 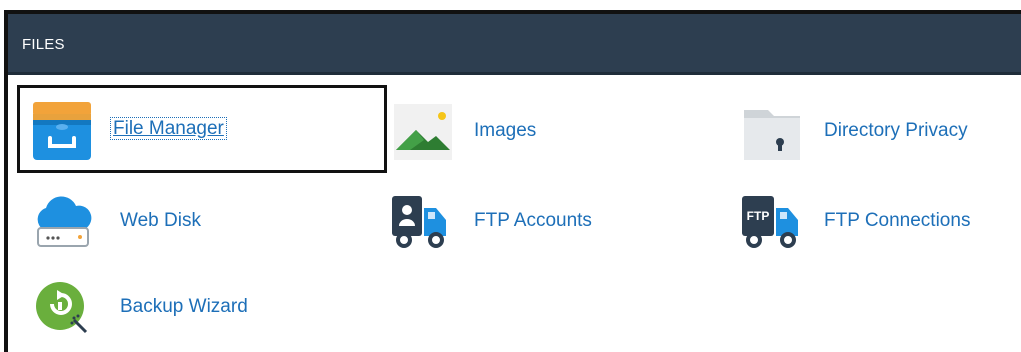 What do you see at coordinates (758, 216) in the screenshot?
I see `ftp-badge-text: FTP` at bounding box center [758, 216].